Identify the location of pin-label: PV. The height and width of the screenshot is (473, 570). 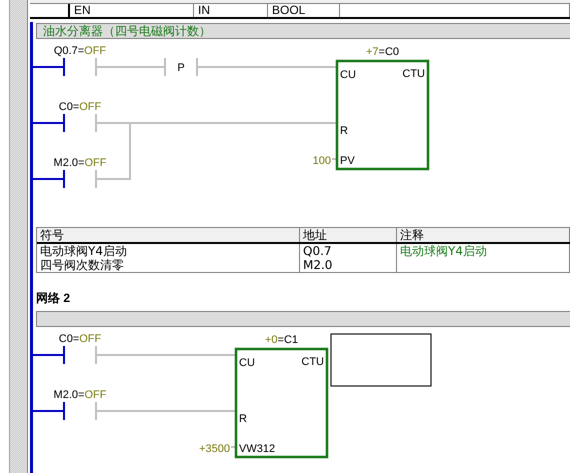
(347, 161).